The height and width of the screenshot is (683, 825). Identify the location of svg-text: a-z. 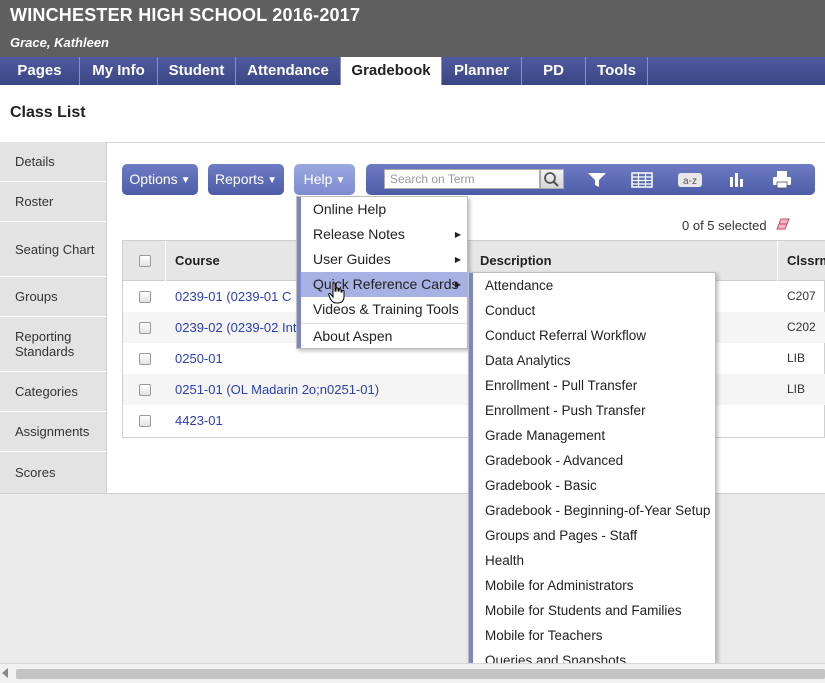
(690, 181).